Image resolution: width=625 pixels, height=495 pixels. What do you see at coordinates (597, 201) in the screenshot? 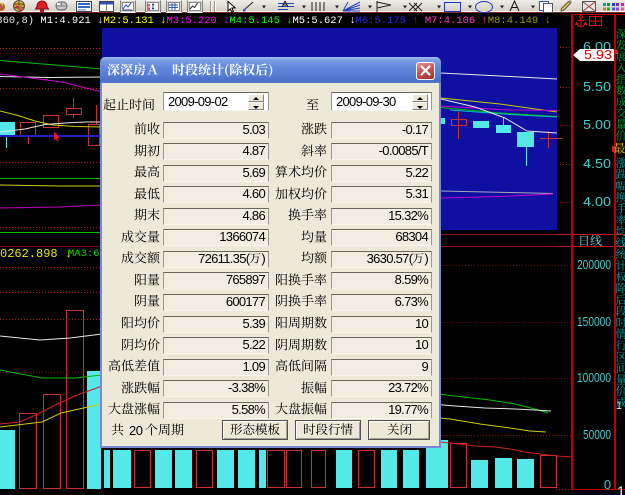
I see `svg-text: 4.00` at bounding box center [597, 201].